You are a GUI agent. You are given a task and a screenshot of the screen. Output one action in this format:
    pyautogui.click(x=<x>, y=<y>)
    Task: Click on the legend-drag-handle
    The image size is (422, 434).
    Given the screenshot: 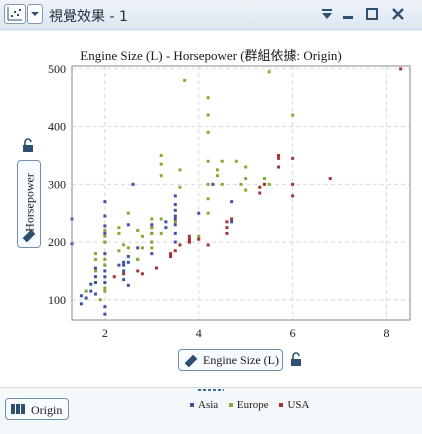 What is the action you would take?
    pyautogui.click(x=211, y=390)
    